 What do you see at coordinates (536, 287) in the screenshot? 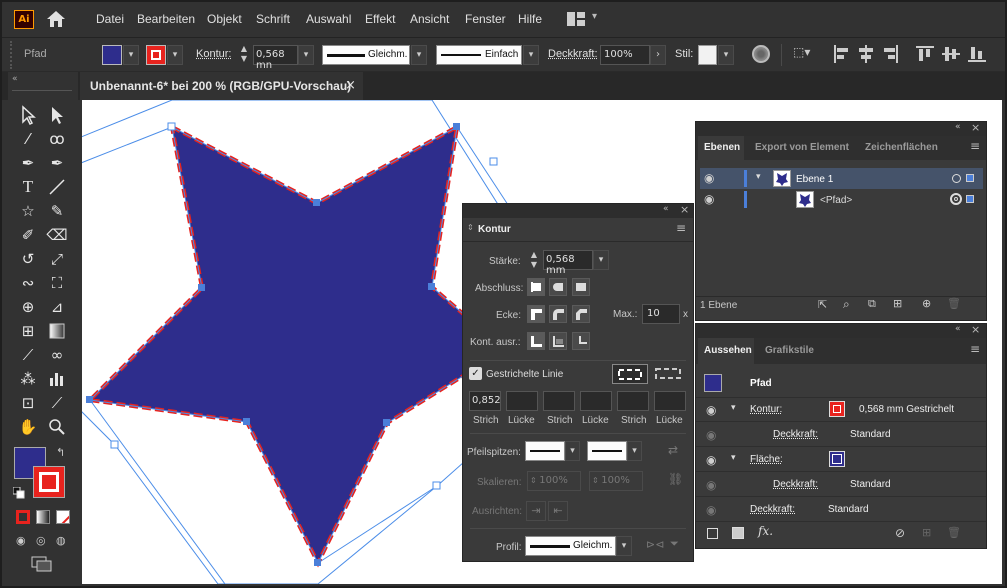
I see `butt-cap-icon` at bounding box center [536, 287].